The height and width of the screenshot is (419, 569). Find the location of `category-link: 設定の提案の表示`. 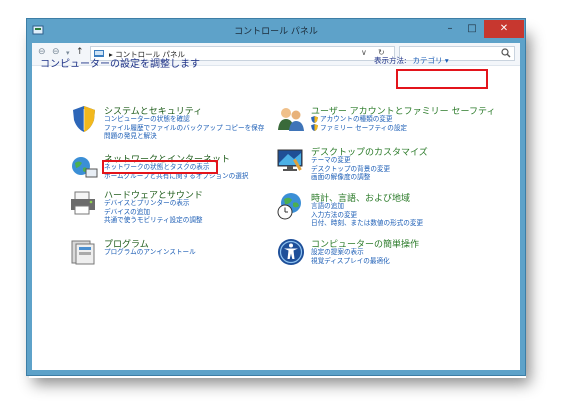

category-link: 設定の提案の表示 is located at coordinates (350, 252).